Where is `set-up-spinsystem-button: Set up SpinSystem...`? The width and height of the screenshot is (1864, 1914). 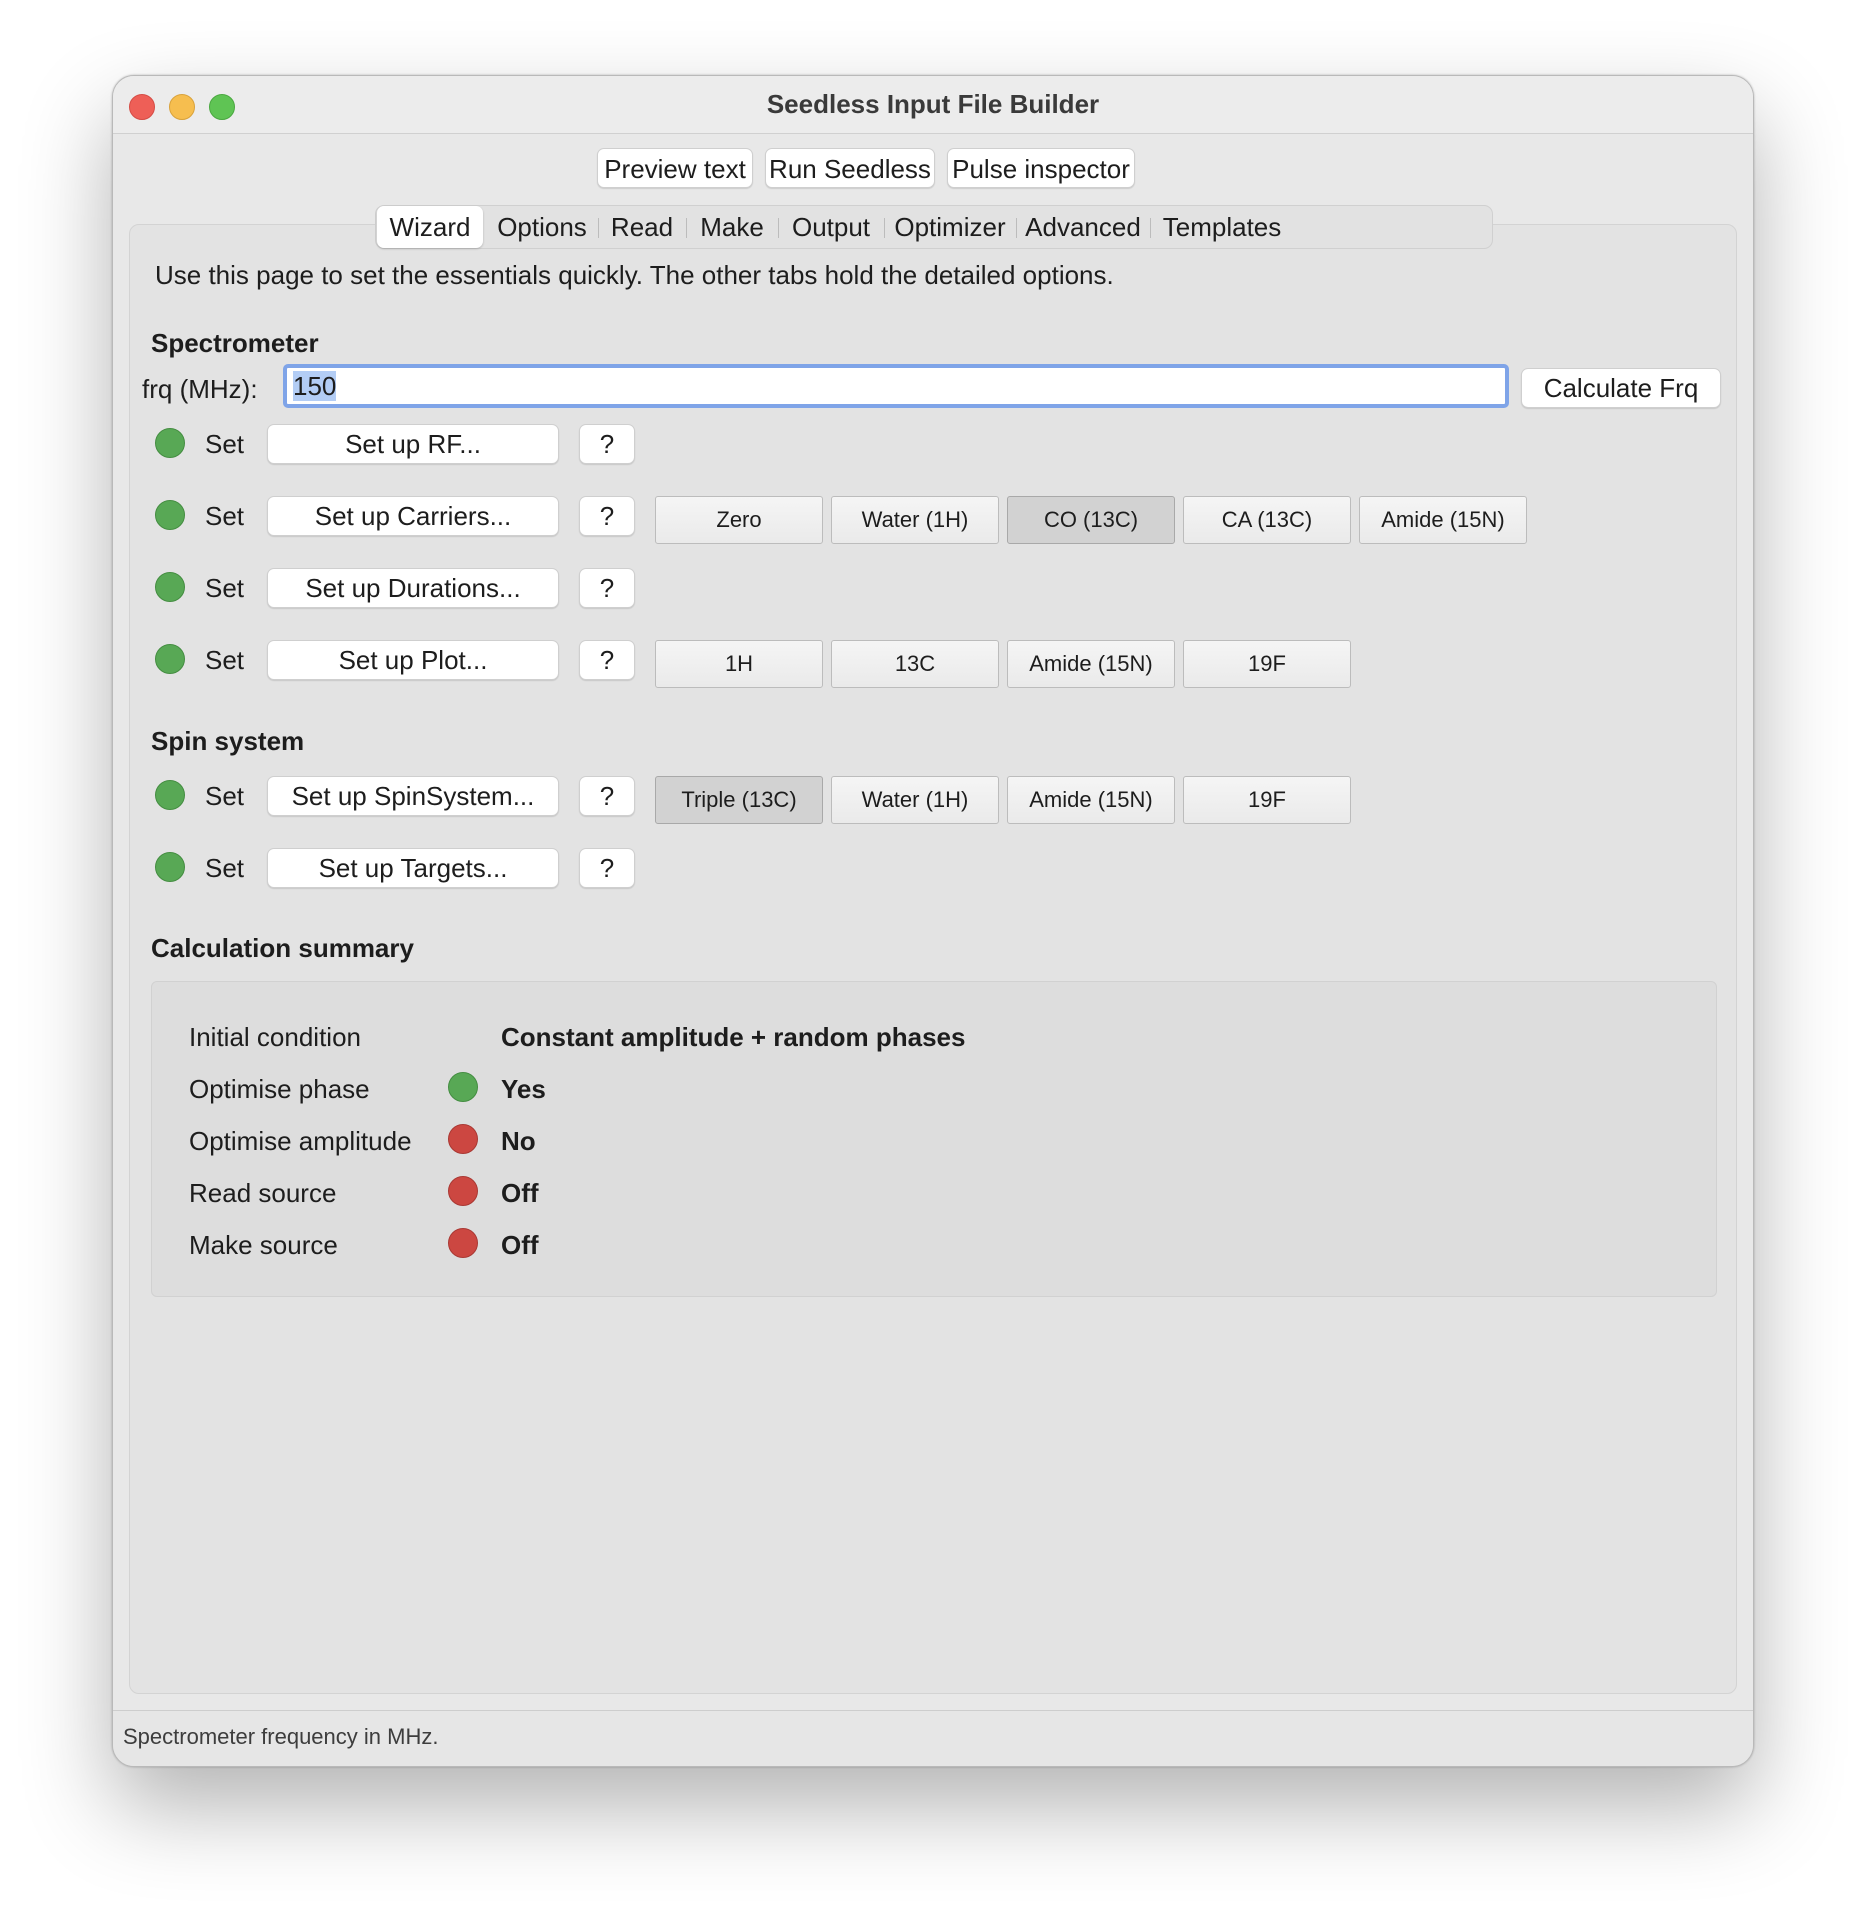 set-up-spinsystem-button: Set up SpinSystem... is located at coordinates (413, 796).